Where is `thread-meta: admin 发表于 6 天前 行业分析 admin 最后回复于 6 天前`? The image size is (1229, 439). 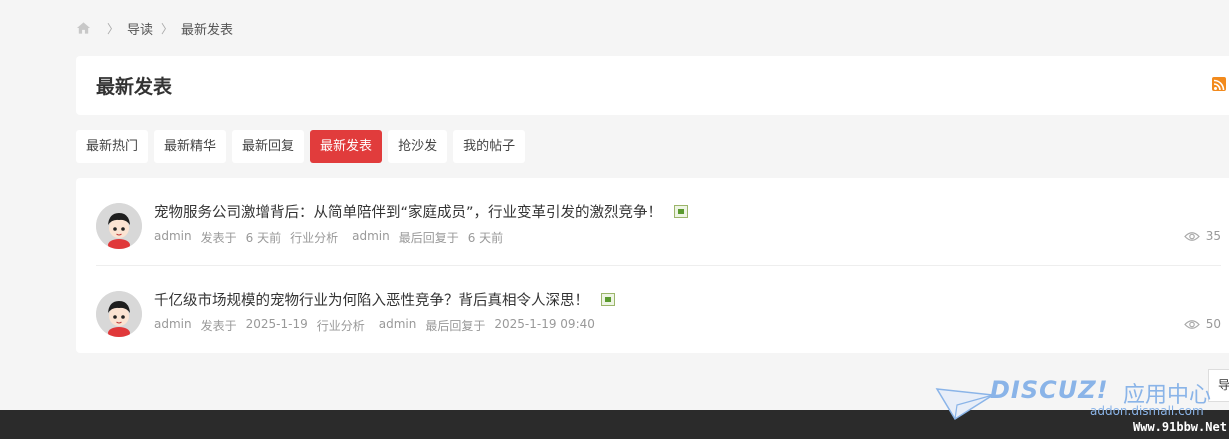 thread-meta: admin 发表于 6 天前 行业分析 admin 最后回复于 6 天前 is located at coordinates (333, 237).